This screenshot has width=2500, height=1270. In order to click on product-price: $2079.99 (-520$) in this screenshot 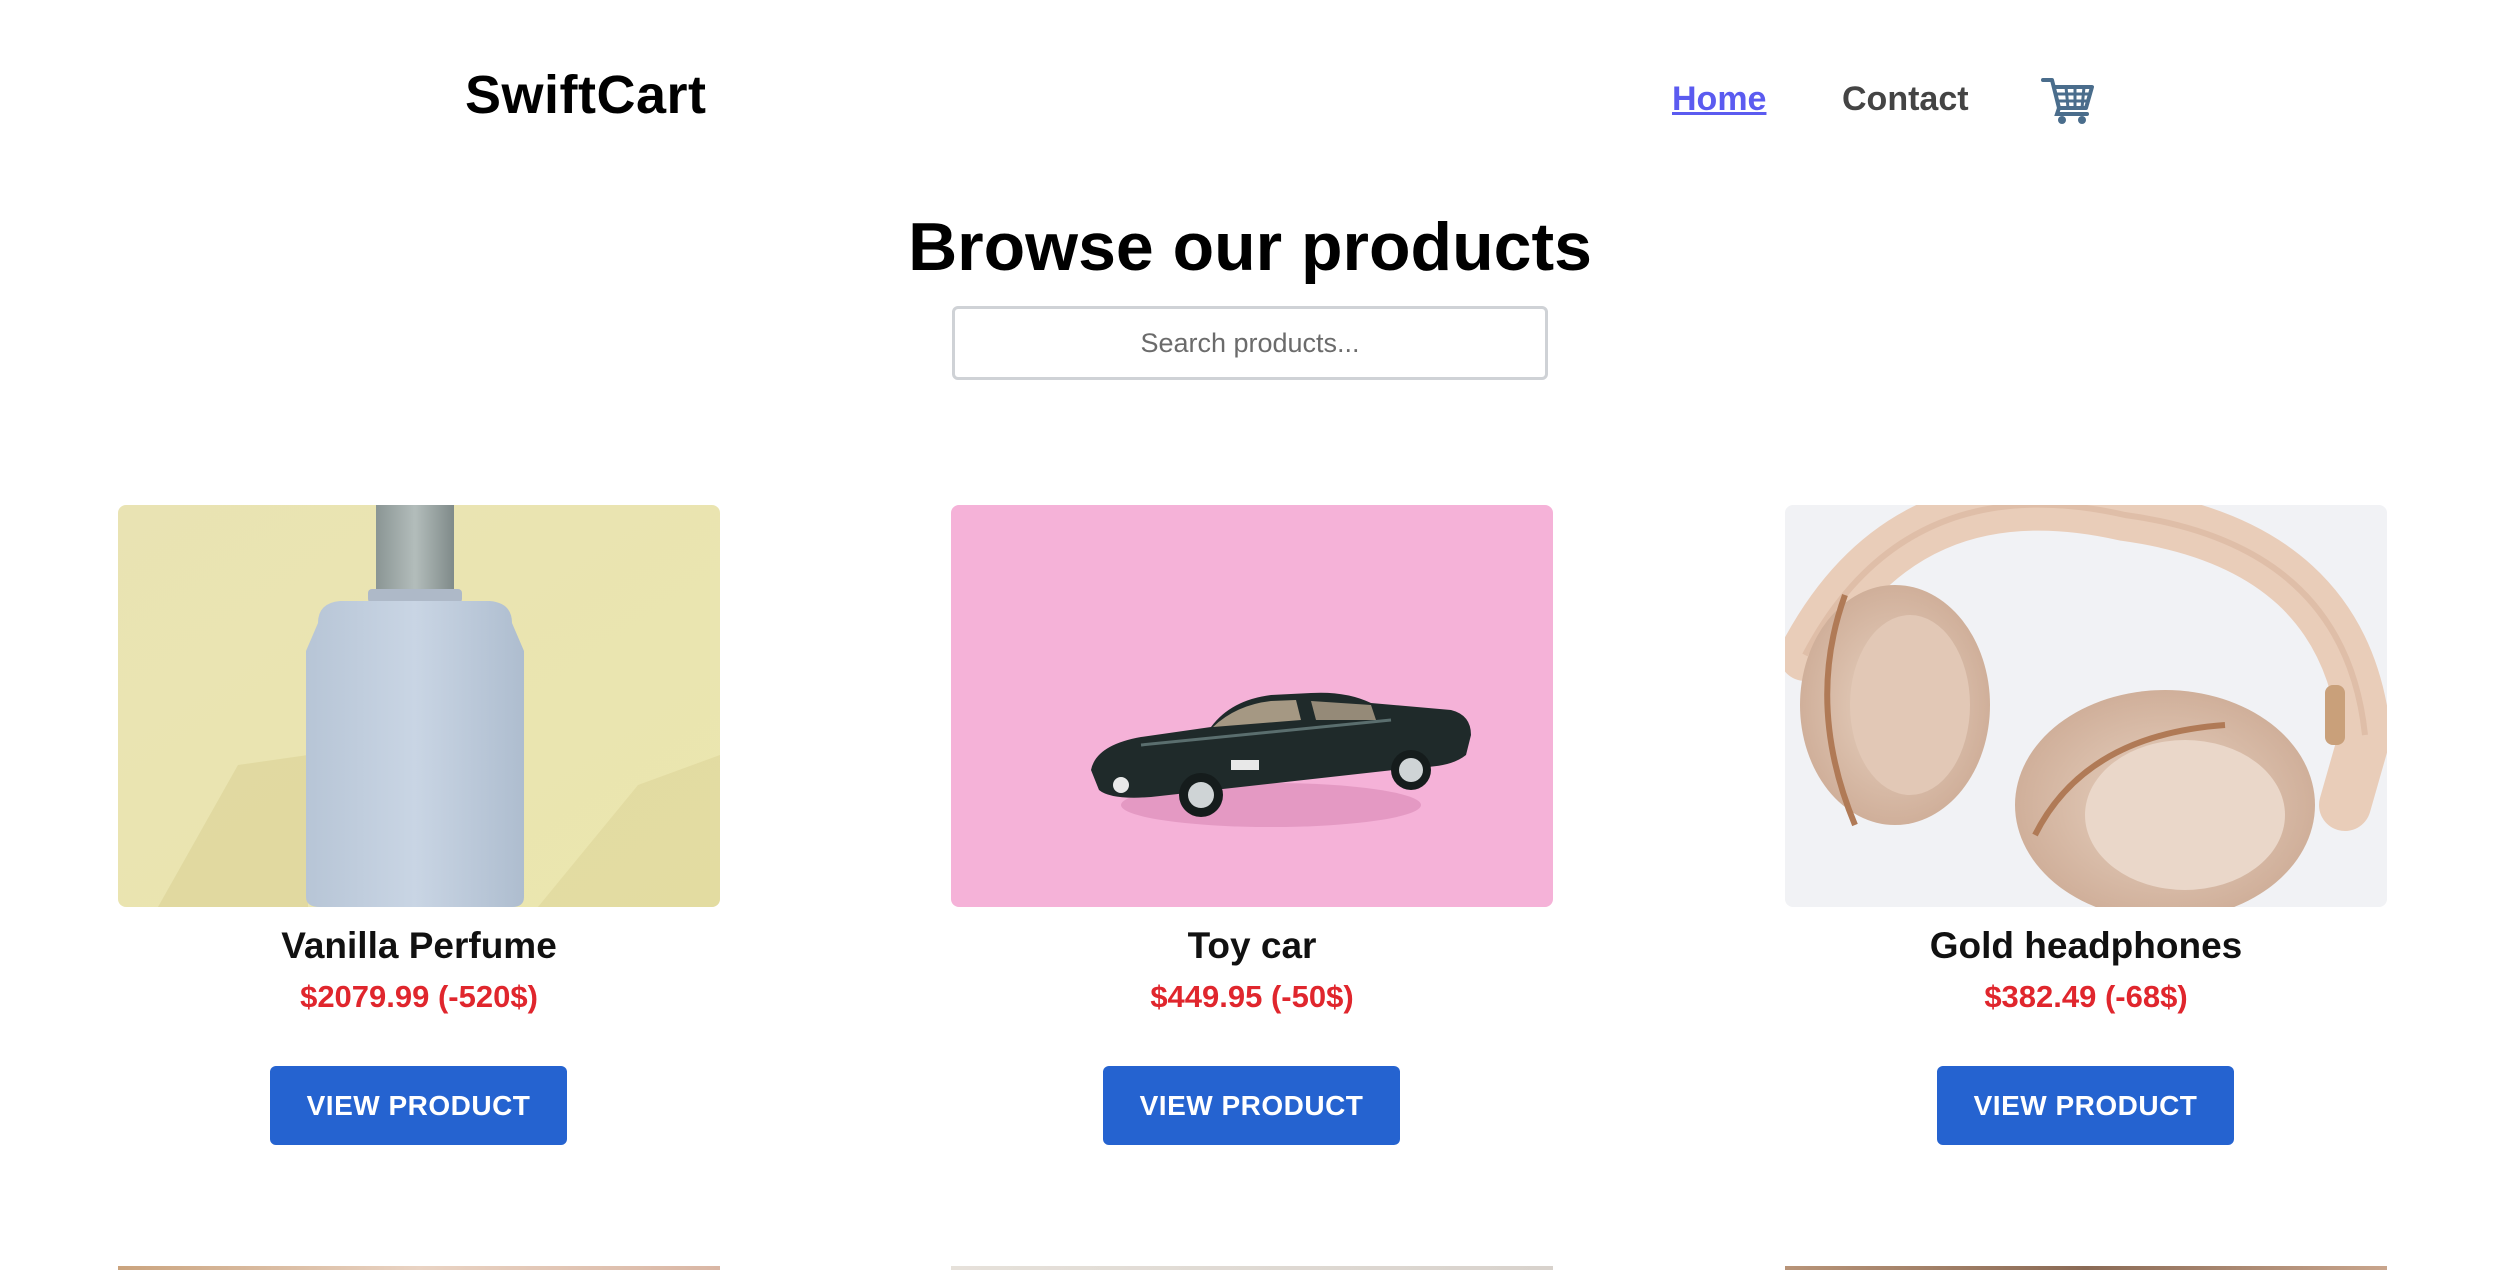, I will do `click(419, 996)`.